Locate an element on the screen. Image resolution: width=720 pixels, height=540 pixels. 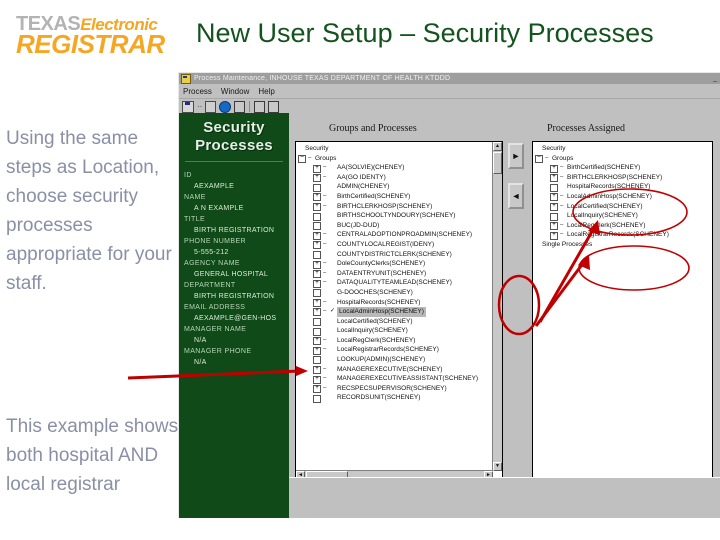
tree-item: BUC(JD-DUD) is located at coordinates (399, 226).